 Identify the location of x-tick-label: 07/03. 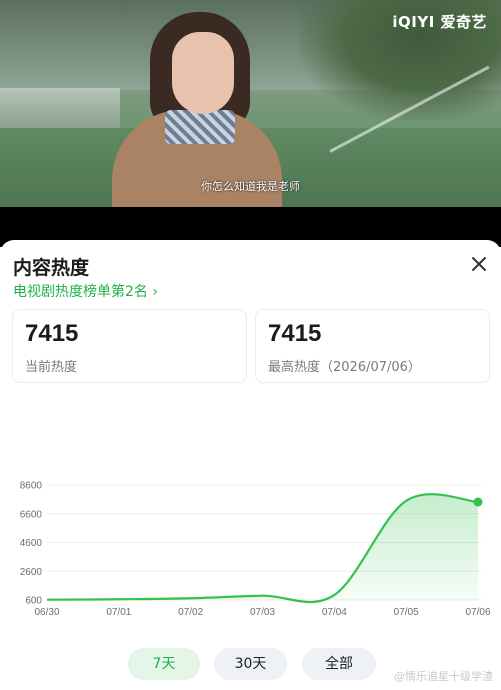
(262, 612).